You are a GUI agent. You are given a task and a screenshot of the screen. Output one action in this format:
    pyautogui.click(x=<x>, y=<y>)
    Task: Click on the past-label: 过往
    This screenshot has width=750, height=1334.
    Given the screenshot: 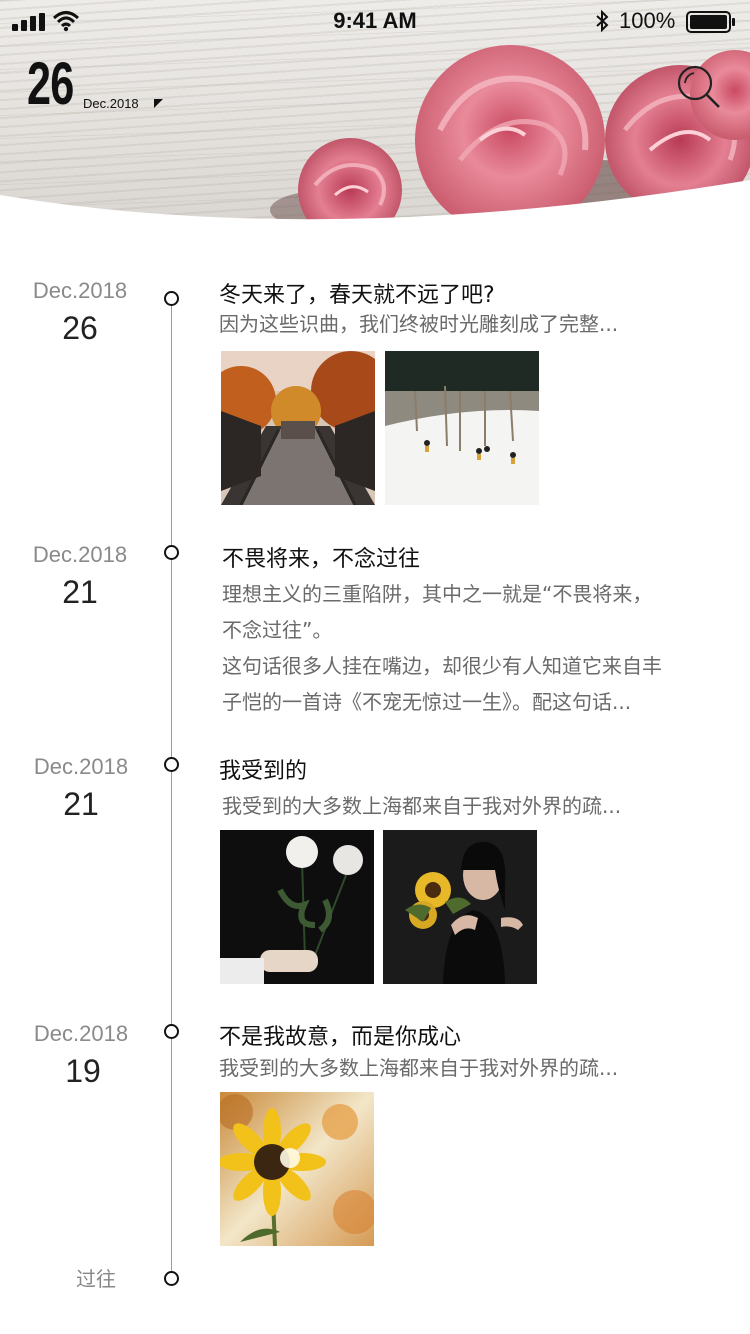 What is the action you would take?
    pyautogui.click(x=96, y=1277)
    